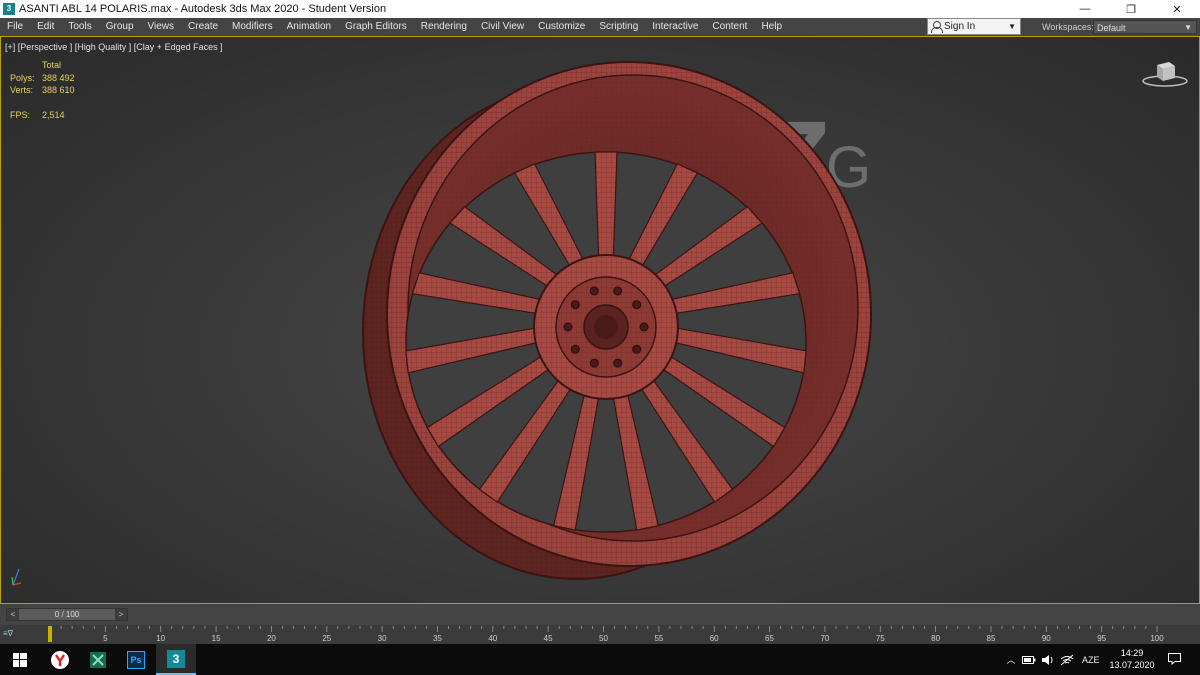 The width and height of the screenshot is (1200, 675). Describe the element at coordinates (824, 638) in the screenshot. I see `ruler-tick-label: 70` at that location.